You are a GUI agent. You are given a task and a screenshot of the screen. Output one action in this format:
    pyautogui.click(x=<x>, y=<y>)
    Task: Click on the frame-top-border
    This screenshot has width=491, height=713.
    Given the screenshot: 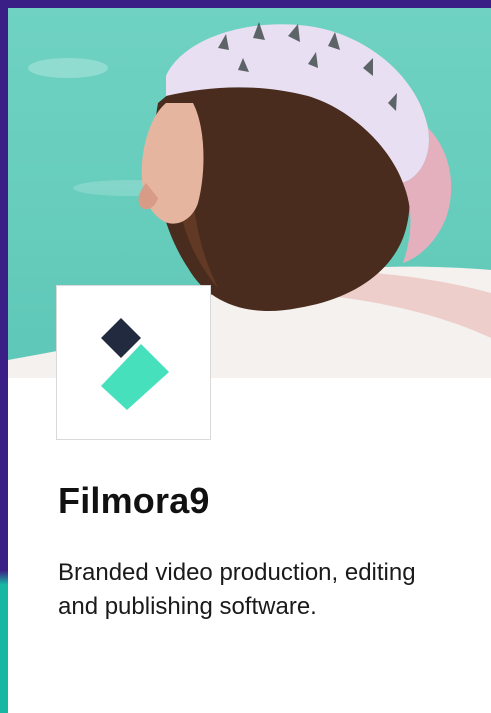 What is the action you would take?
    pyautogui.click(x=245, y=4)
    